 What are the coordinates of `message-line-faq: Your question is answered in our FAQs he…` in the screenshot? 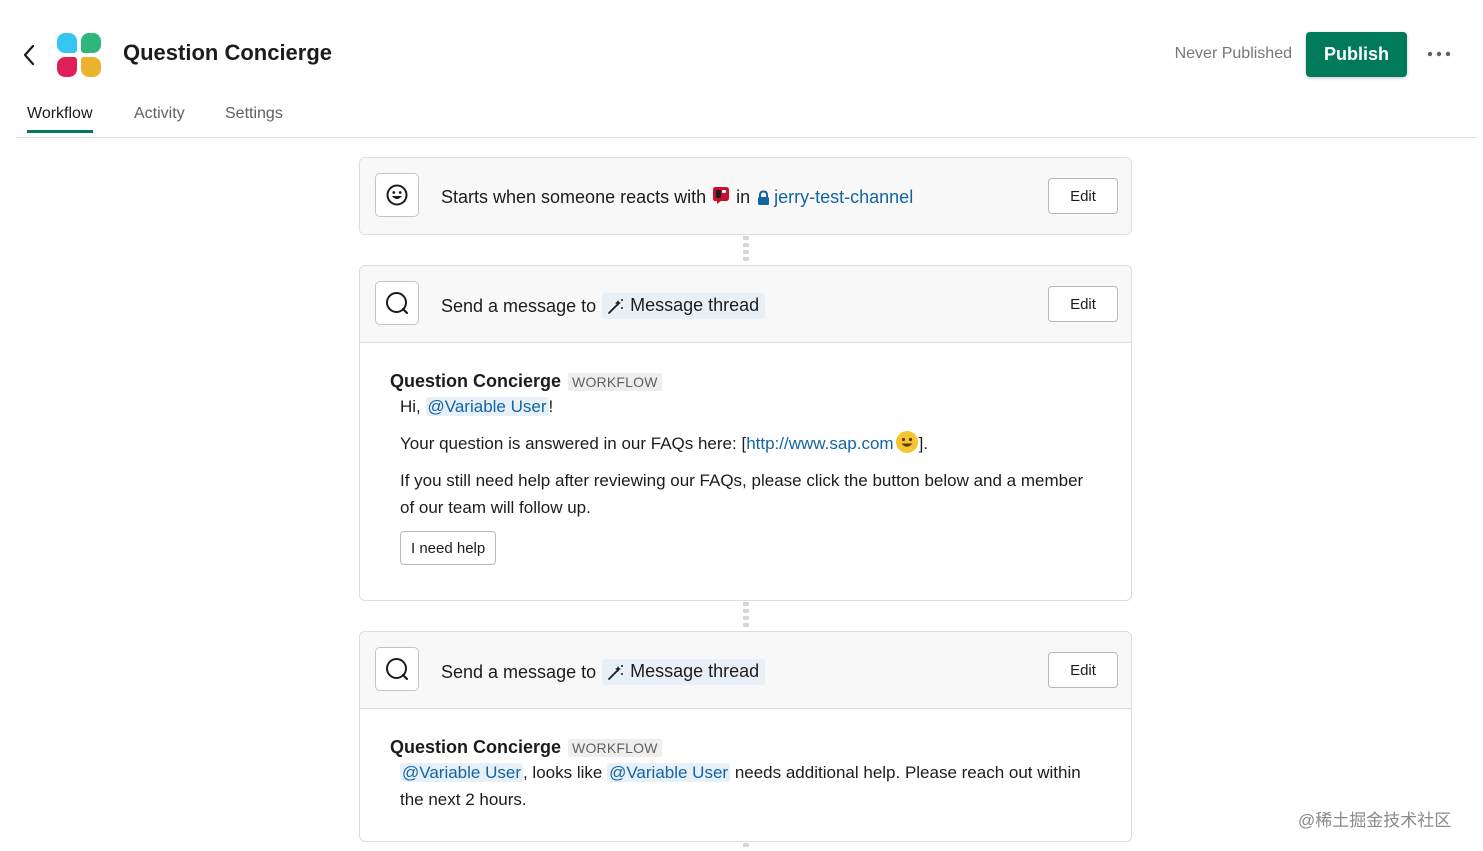 It's located at (750, 443).